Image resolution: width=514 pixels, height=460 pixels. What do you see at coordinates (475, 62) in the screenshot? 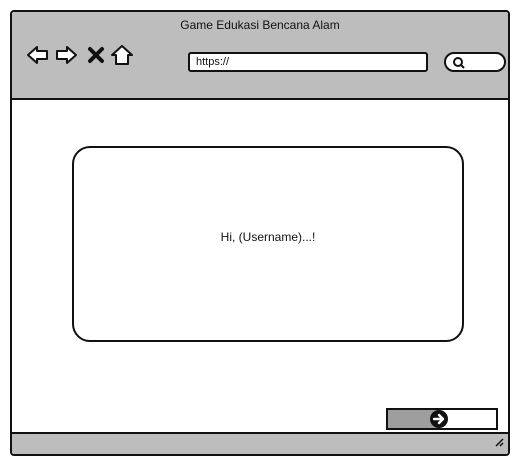
I see `search-input` at bounding box center [475, 62].